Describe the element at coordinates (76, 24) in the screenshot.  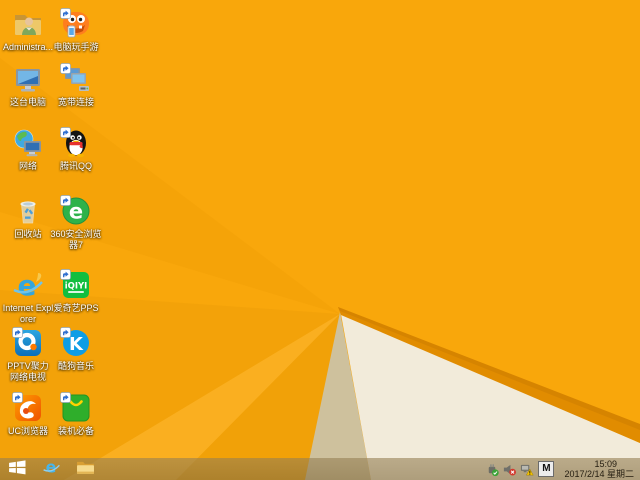
I see `monster-game-icon` at that location.